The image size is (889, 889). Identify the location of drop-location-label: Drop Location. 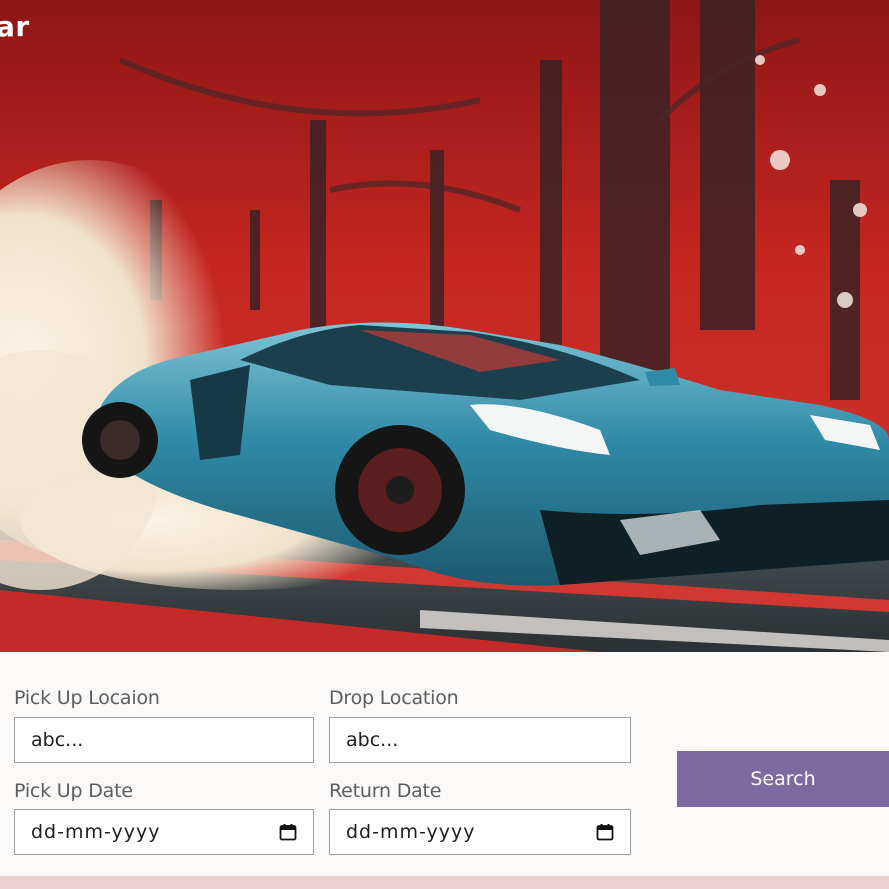
(394, 698).